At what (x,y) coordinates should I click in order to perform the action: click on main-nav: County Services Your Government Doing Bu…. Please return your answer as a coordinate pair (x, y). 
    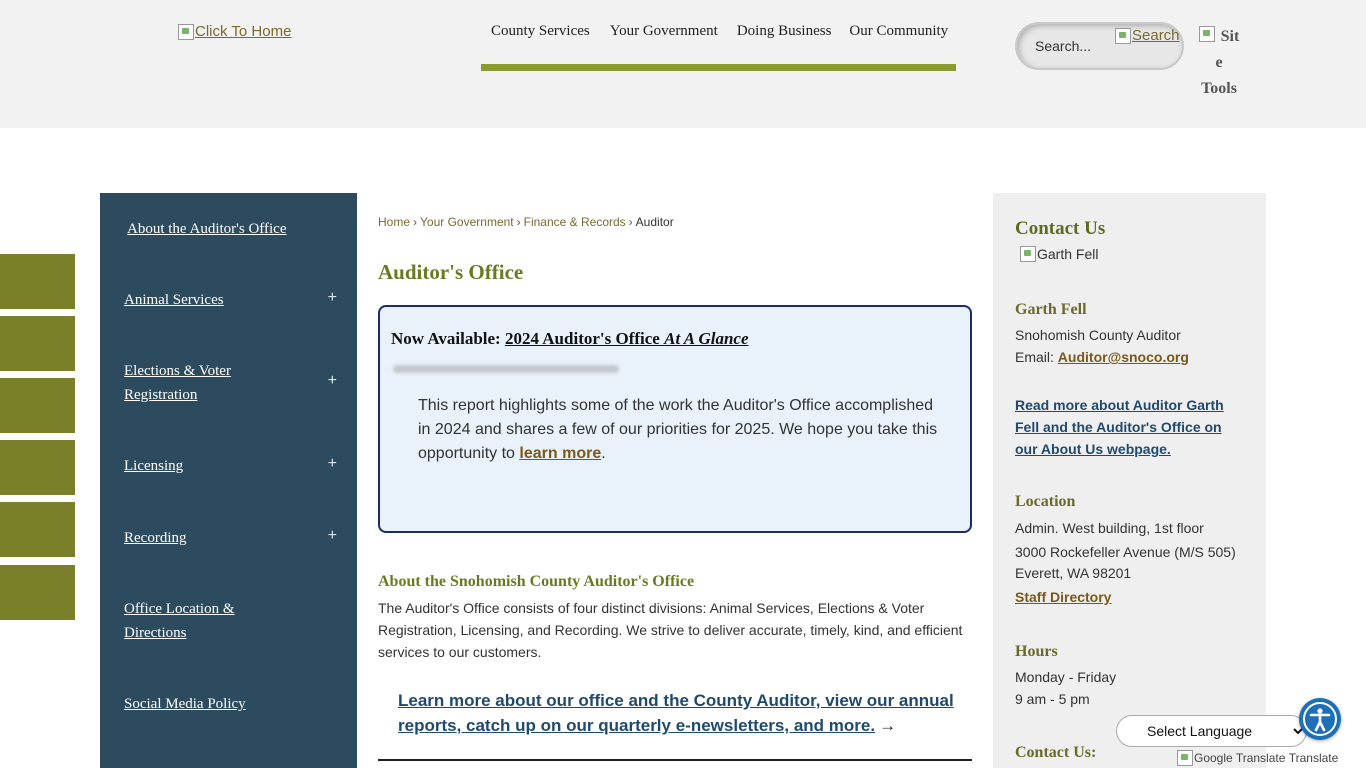
    Looking at the image, I should click on (718, 35).